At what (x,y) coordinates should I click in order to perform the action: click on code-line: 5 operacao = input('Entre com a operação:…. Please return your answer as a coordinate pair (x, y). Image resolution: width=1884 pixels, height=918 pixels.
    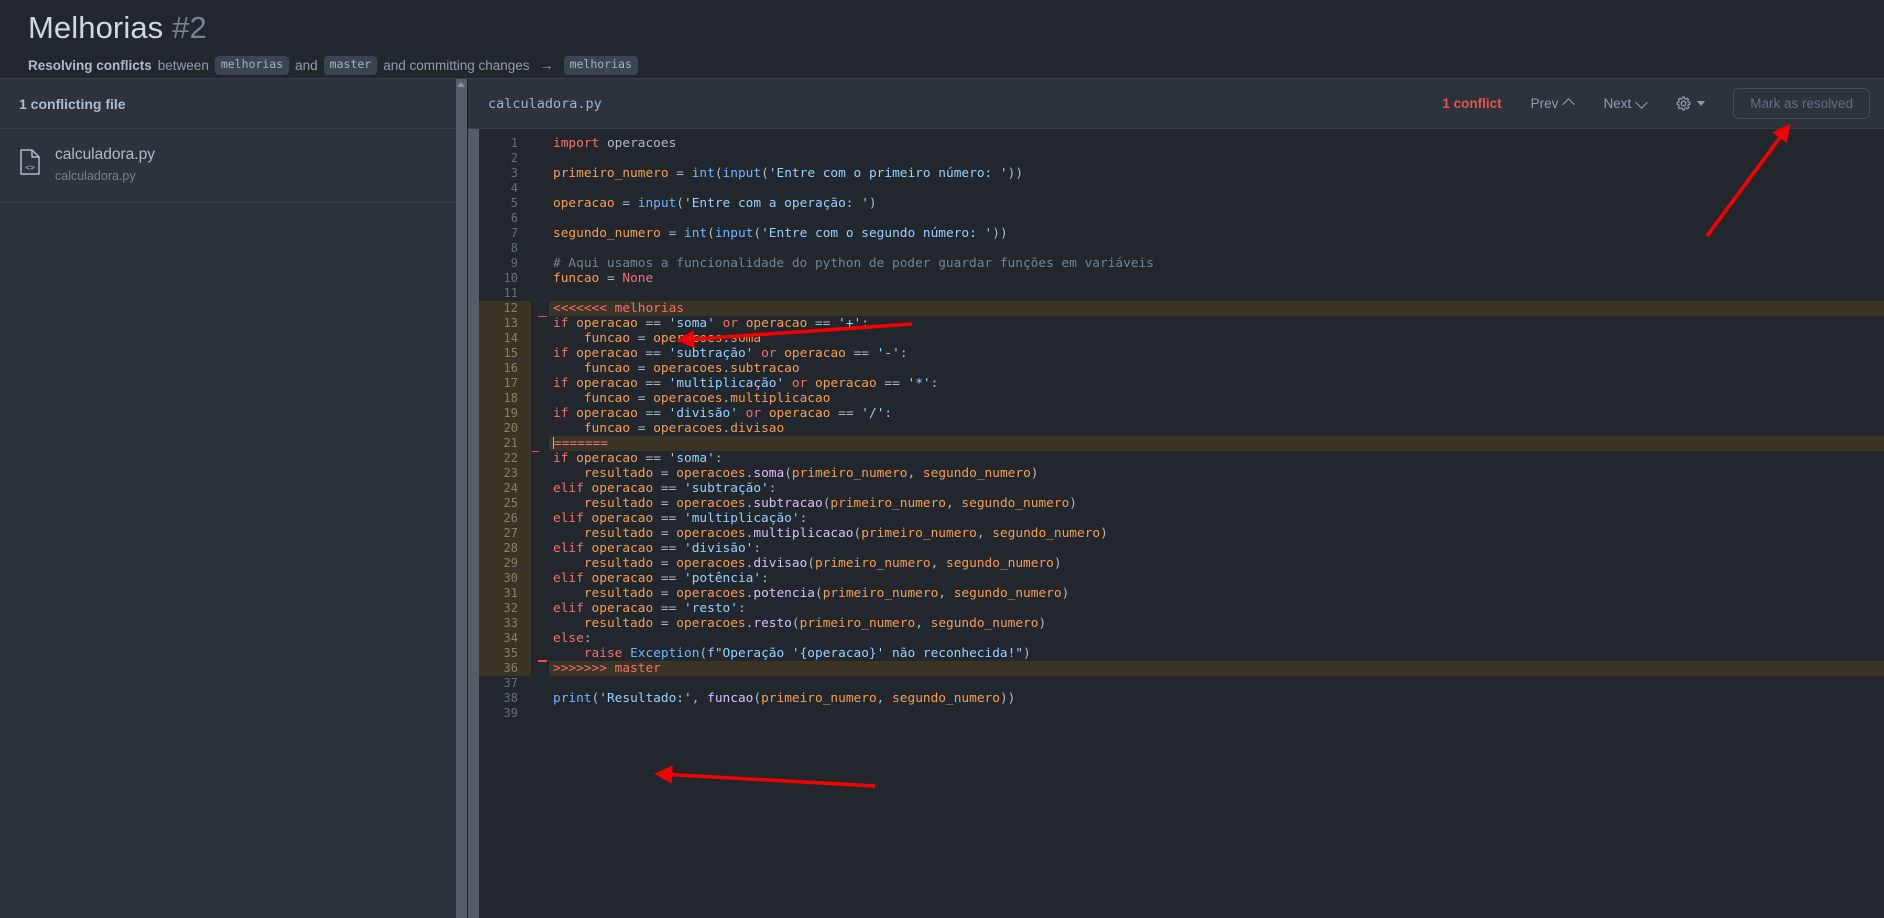
    Looking at the image, I should click on (1181, 203).